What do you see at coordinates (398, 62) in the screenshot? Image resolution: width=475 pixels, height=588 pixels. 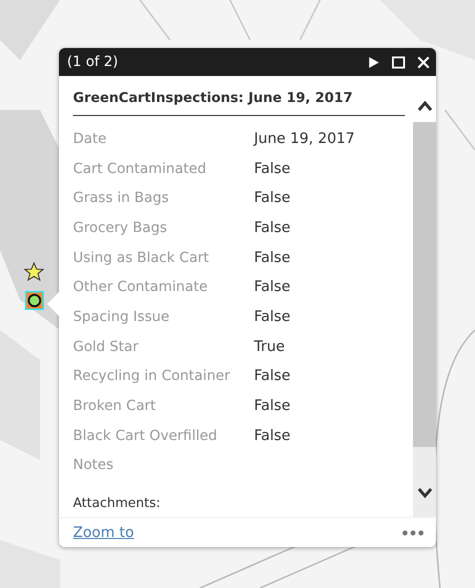 I see `maximize-icon` at bounding box center [398, 62].